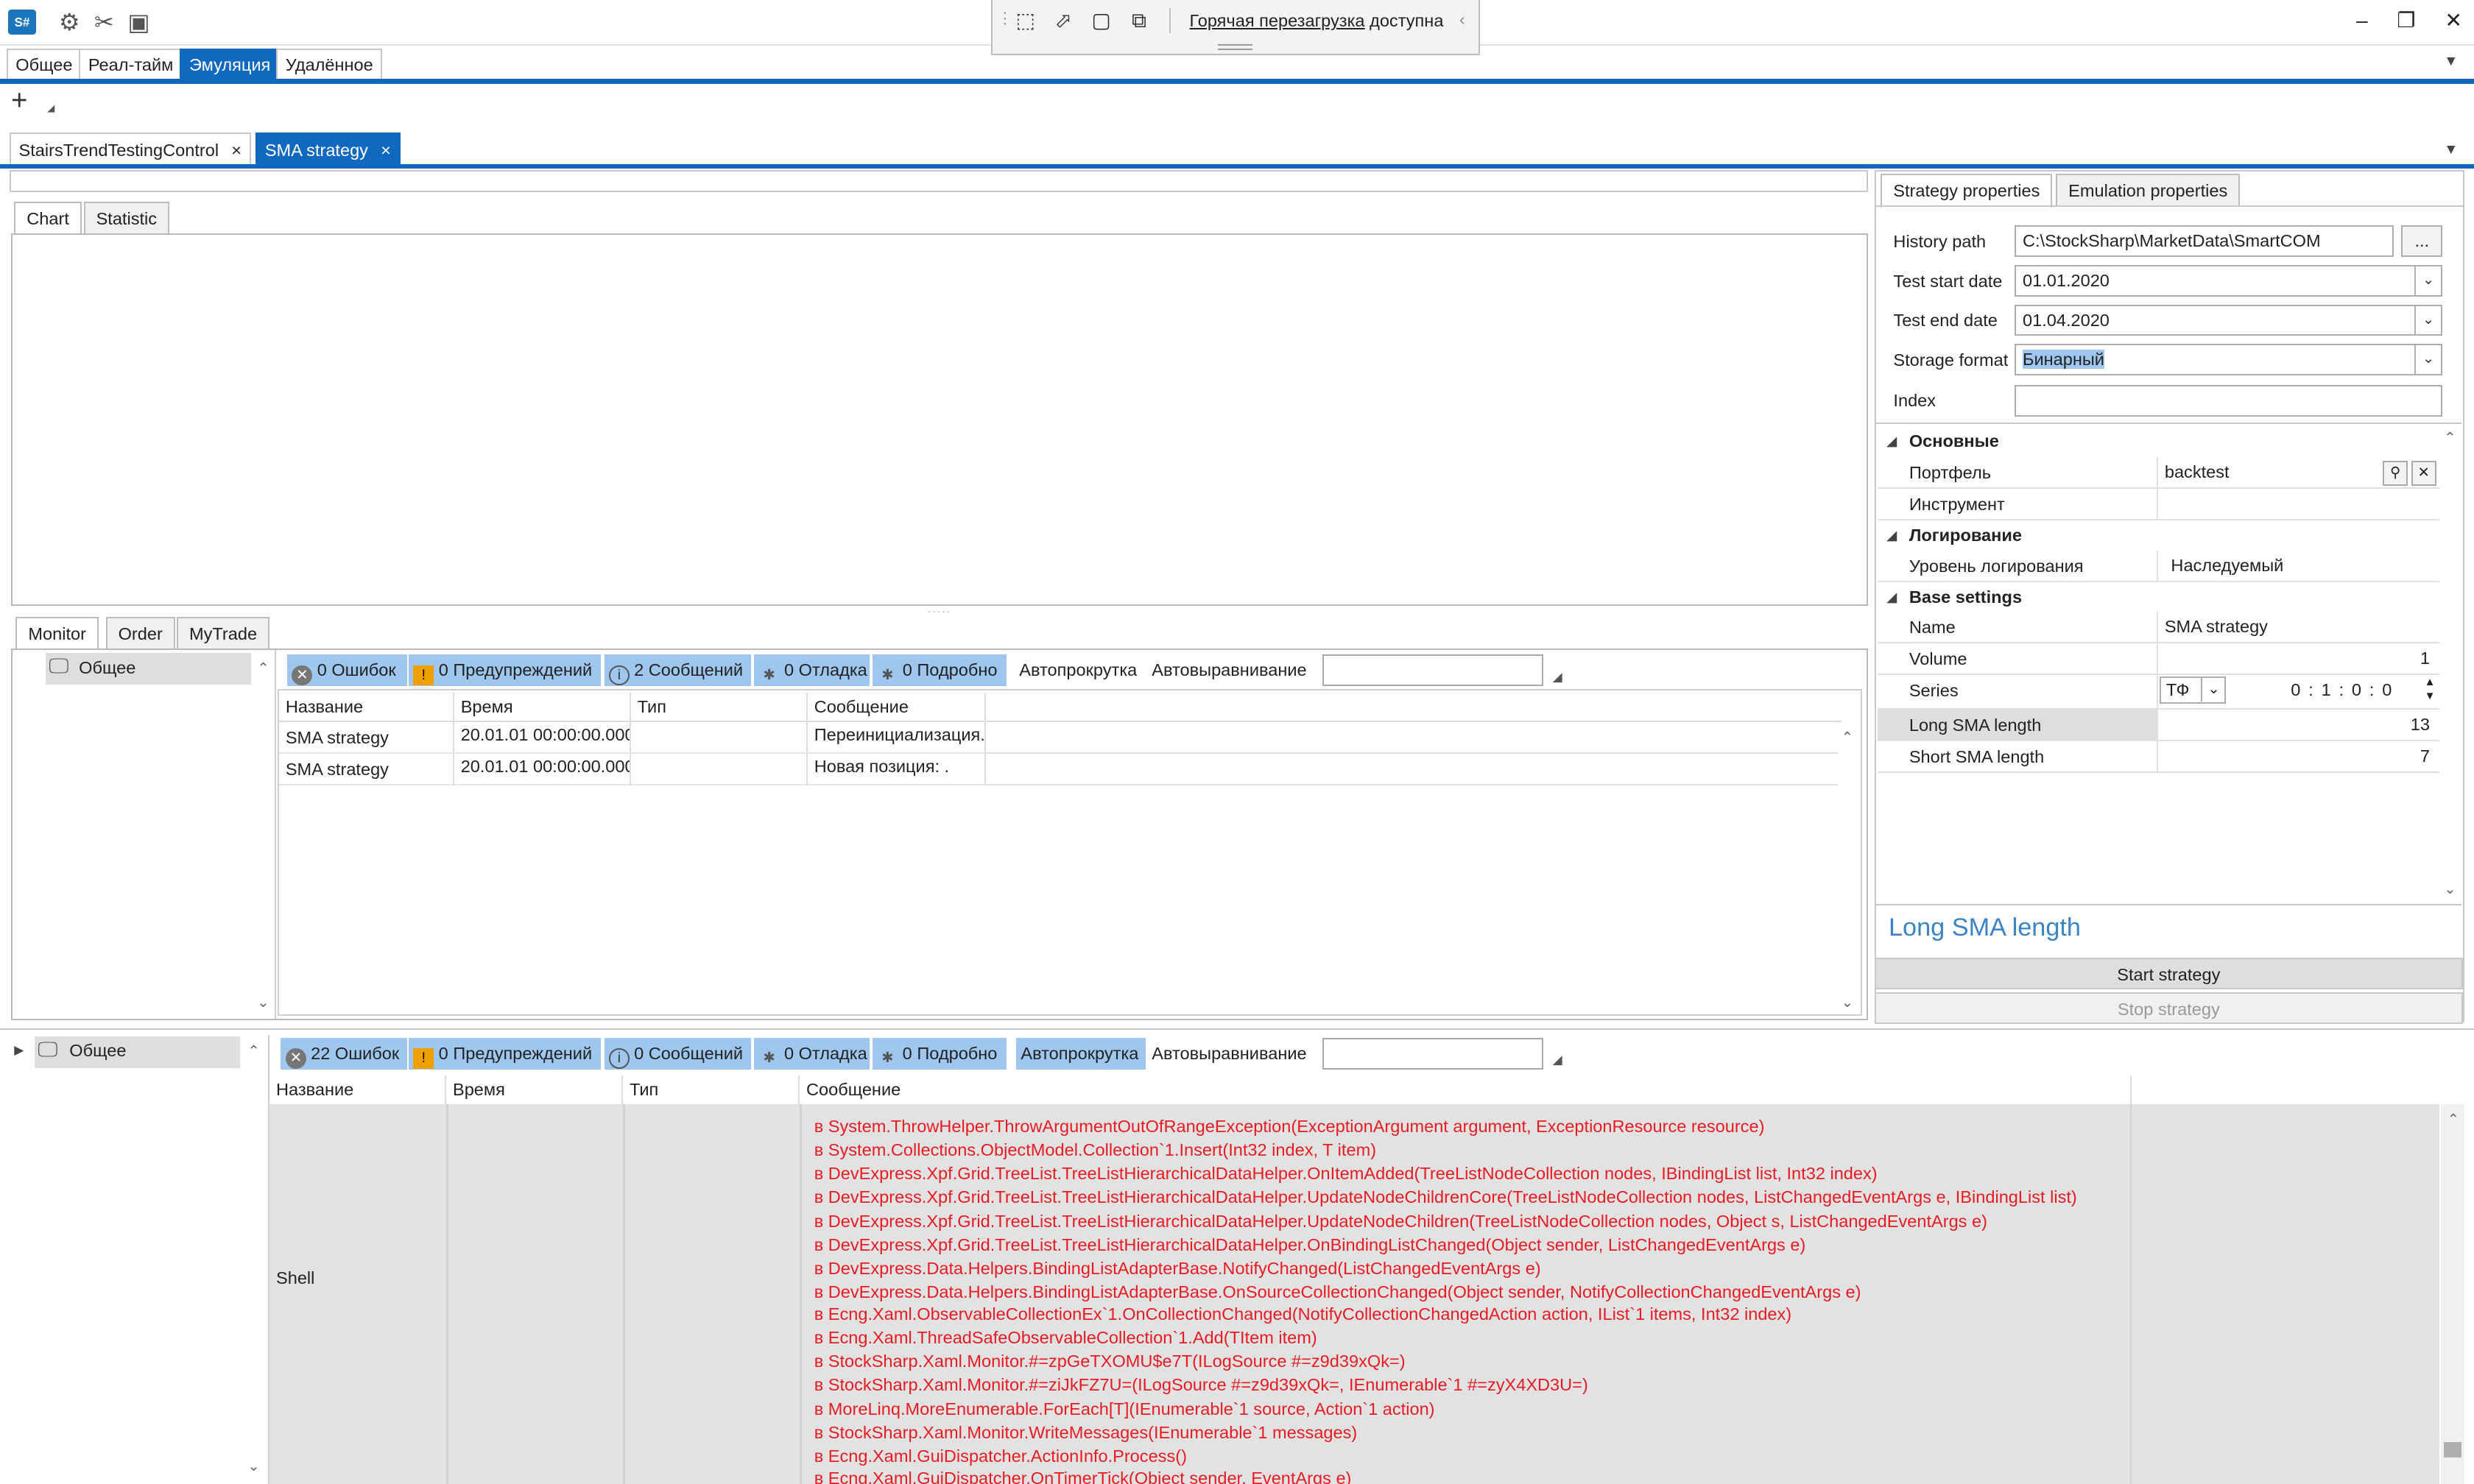 The image size is (2474, 1484). I want to click on stop-strategy-button: Stop strategy, so click(2169, 1008).